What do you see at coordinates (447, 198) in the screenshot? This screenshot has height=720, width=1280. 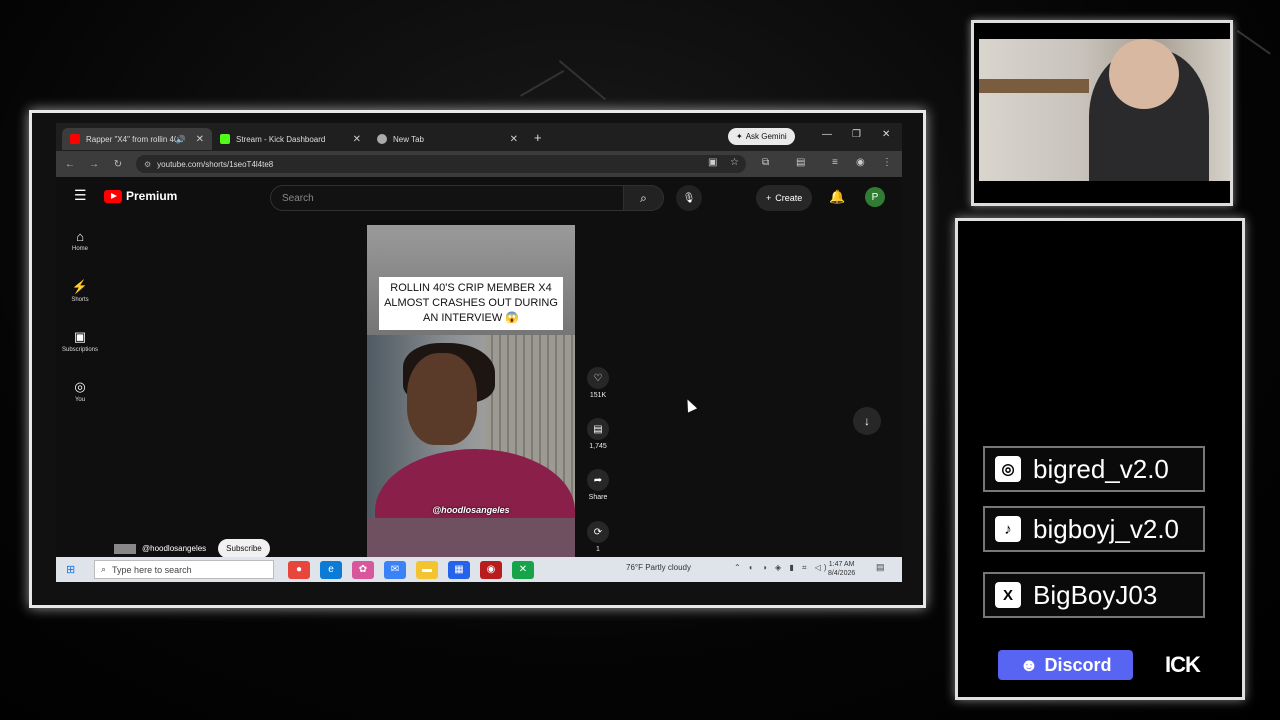 I see `search-input: Search` at bounding box center [447, 198].